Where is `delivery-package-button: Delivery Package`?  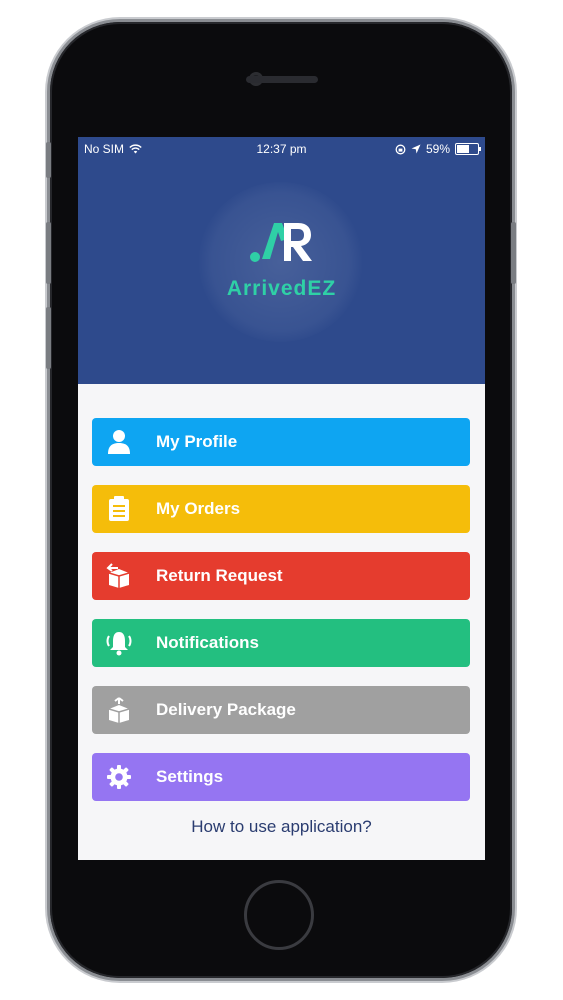 delivery-package-button: Delivery Package is located at coordinates (281, 710).